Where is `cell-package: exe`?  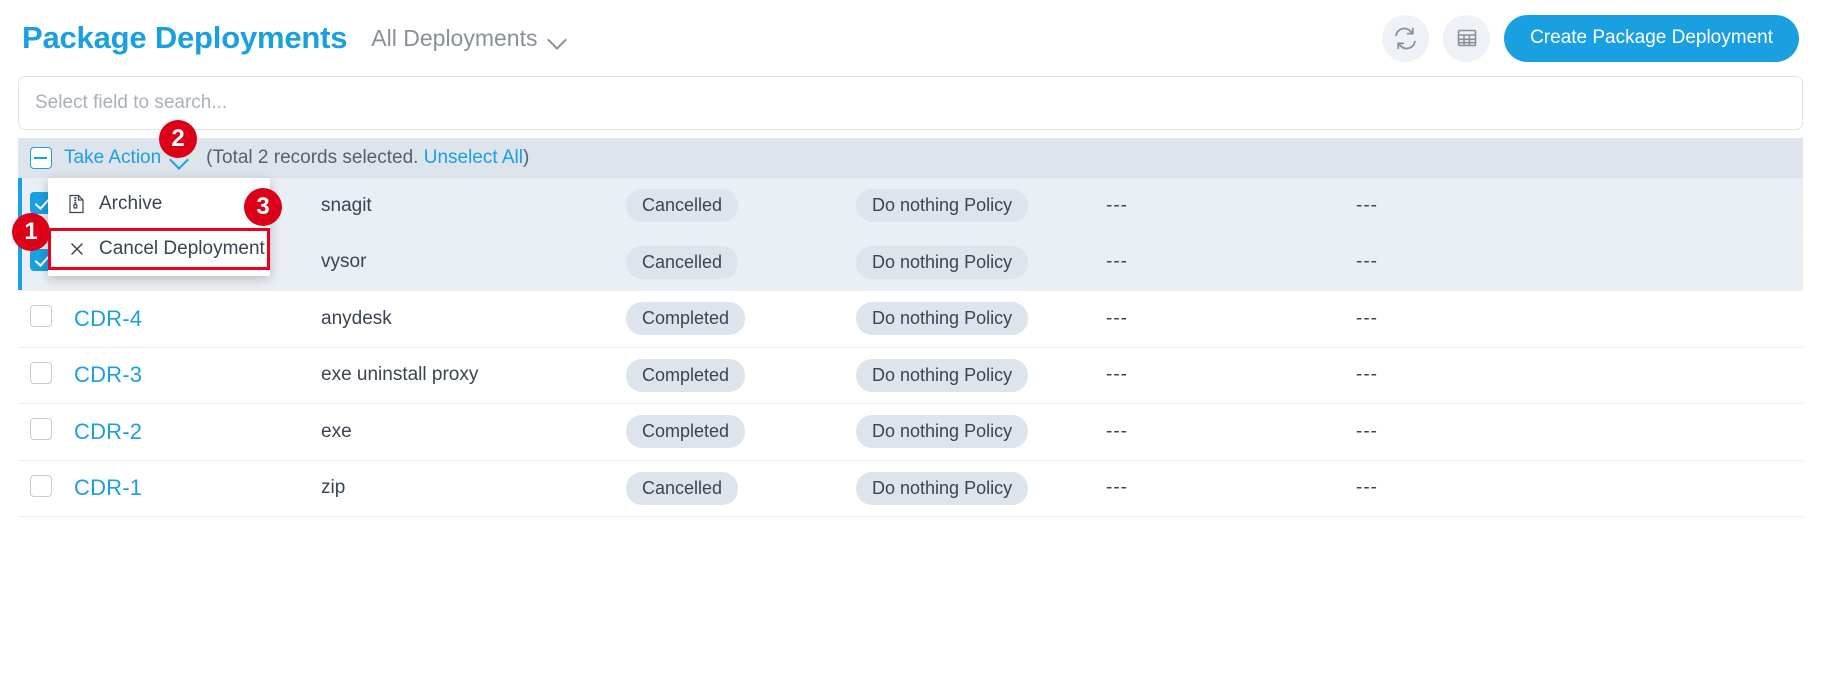
cell-package: exe is located at coordinates (473, 432).